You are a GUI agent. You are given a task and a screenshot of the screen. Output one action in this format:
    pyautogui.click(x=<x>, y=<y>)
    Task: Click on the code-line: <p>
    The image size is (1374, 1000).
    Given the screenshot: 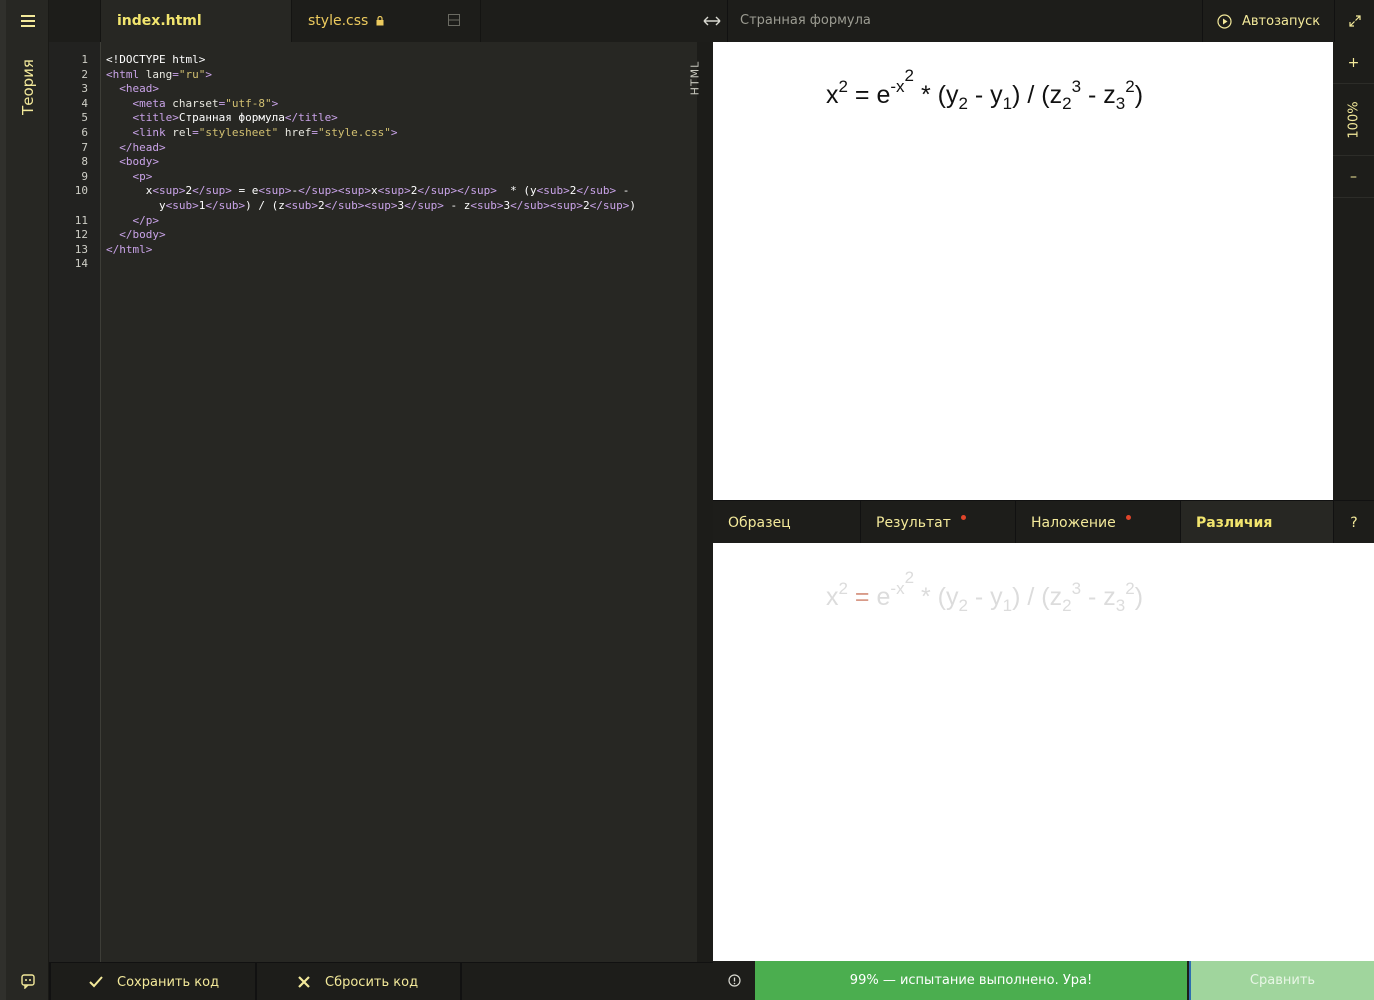 What is the action you would take?
    pyautogui.click(x=401, y=177)
    